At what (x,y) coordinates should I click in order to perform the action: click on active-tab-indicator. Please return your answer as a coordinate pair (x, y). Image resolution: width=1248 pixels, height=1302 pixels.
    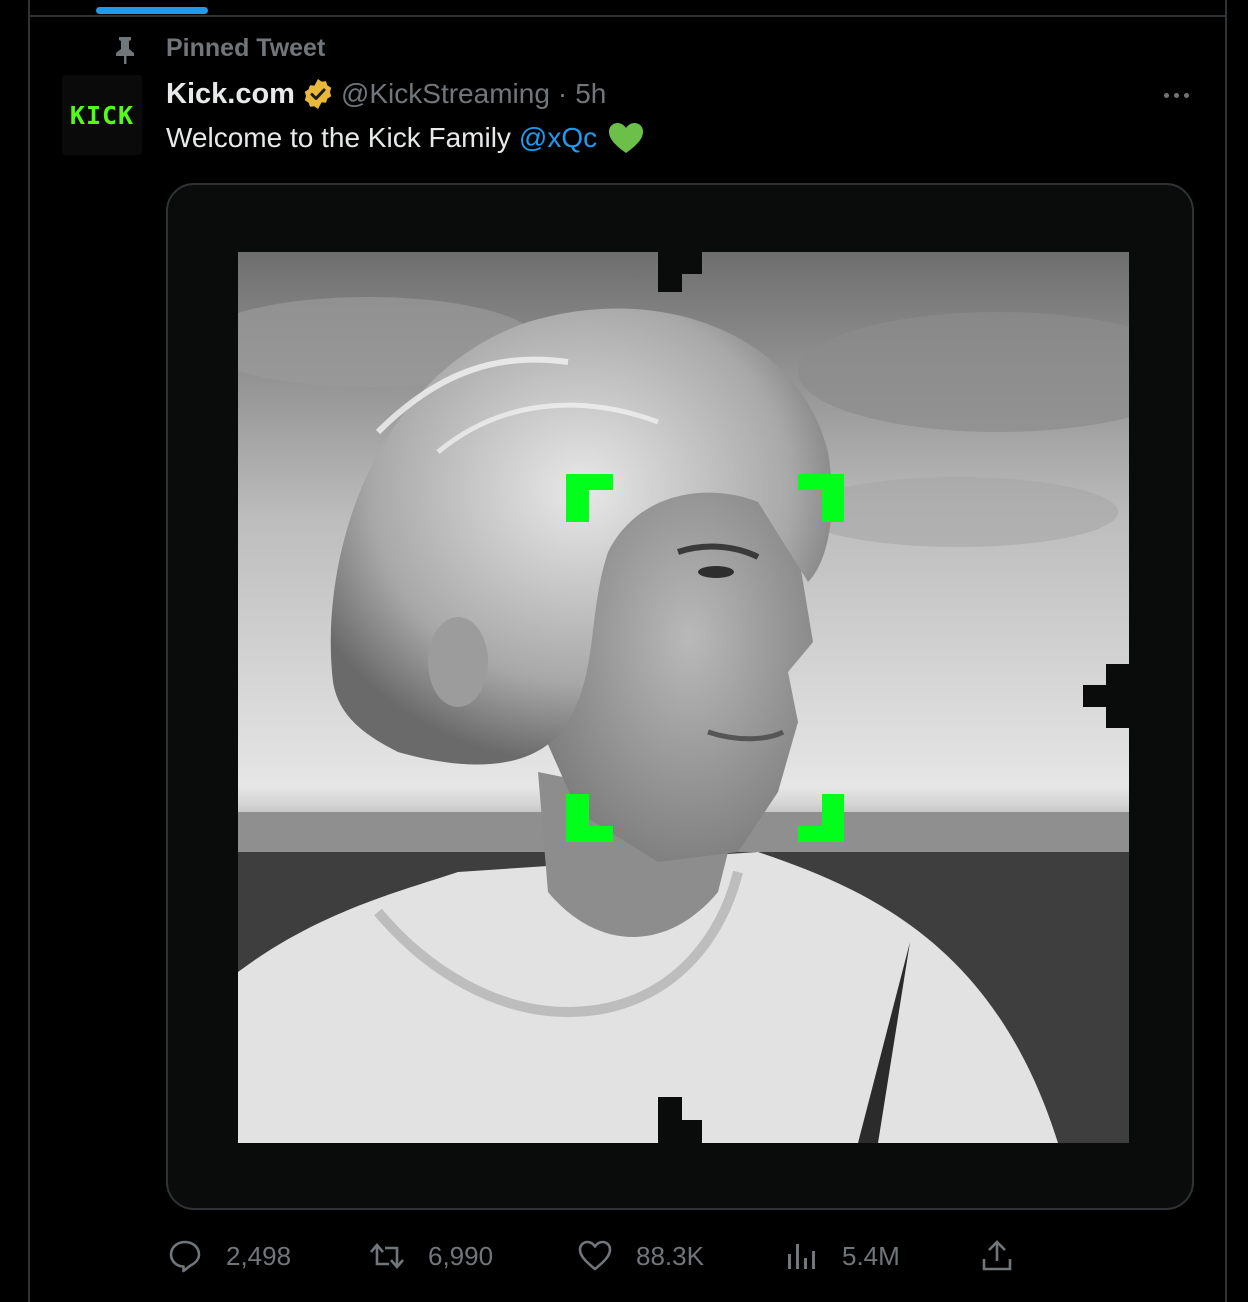
    Looking at the image, I should click on (152, 10).